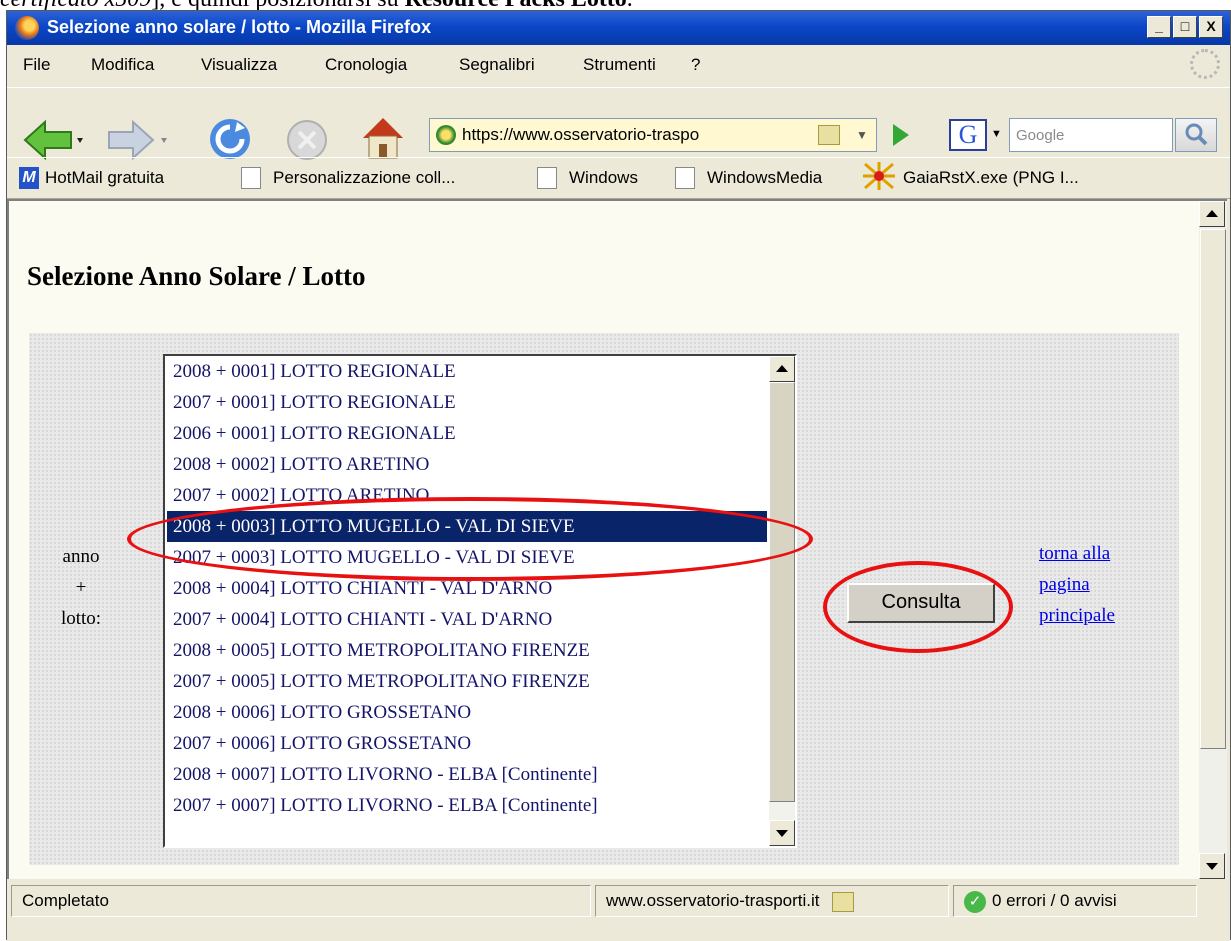 The width and height of the screenshot is (1231, 941). What do you see at coordinates (1185, 27) in the screenshot?
I see `maximize-button: □` at bounding box center [1185, 27].